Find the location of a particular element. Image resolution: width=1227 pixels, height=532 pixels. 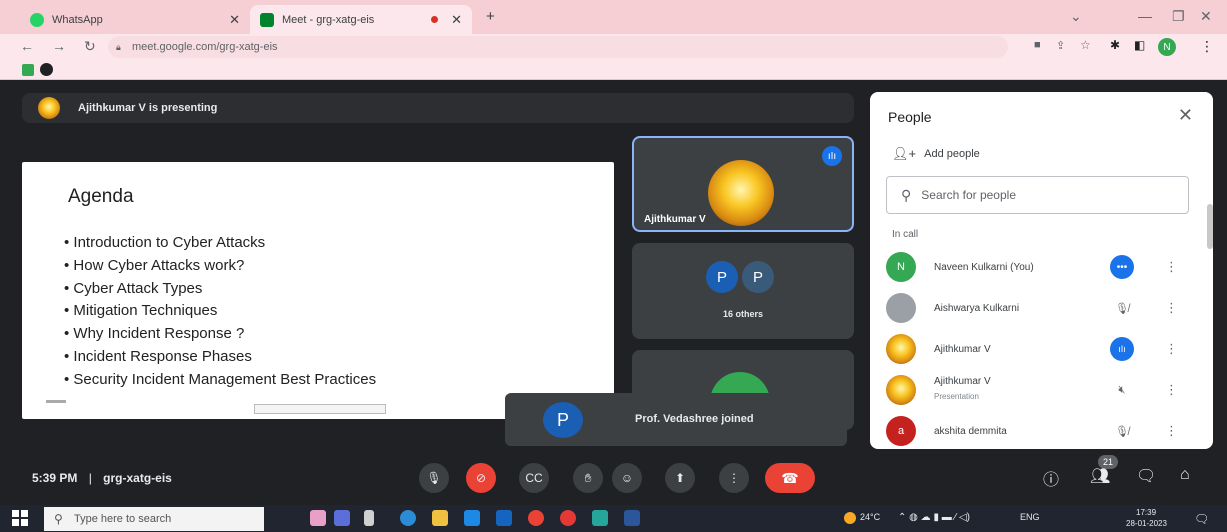

slide-bullet: How Cyber Attacks work? is located at coordinates (220, 266).